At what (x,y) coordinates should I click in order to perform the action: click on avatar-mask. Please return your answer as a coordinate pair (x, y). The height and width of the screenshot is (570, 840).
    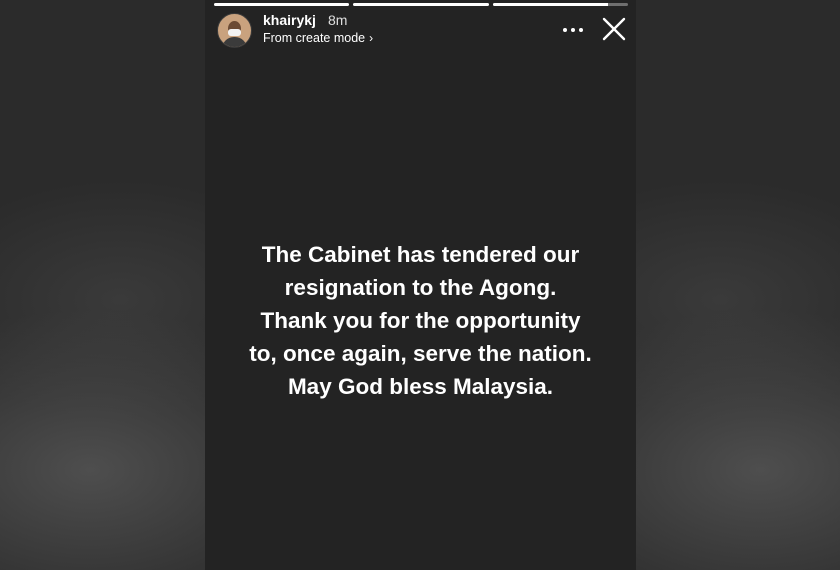
    Looking at the image, I should click on (234, 32).